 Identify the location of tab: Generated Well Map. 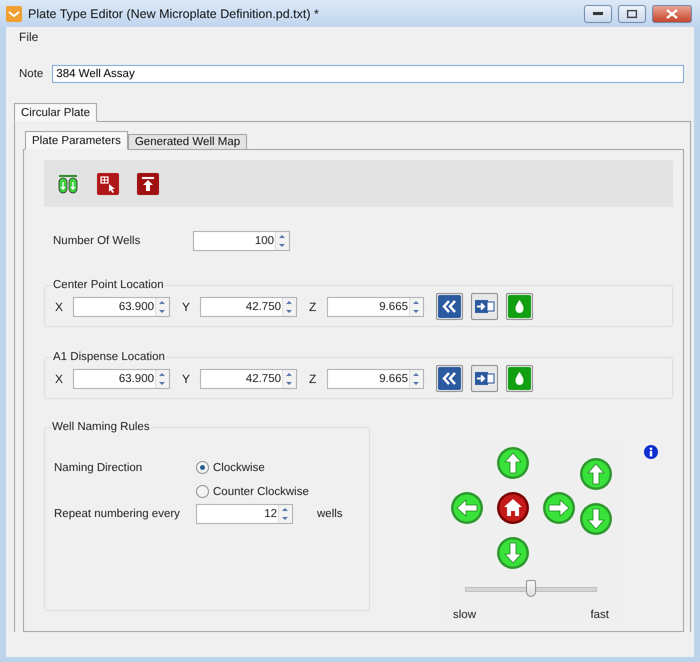
(188, 142).